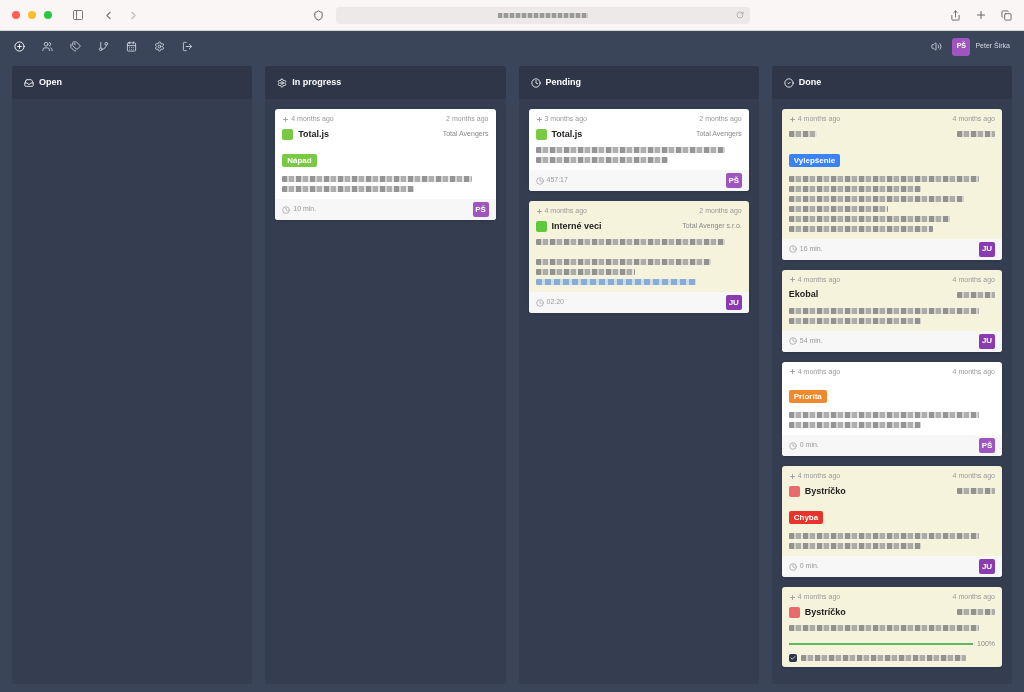 The image size is (1024, 692). Describe the element at coordinates (16, 15) in the screenshot. I see `close-window-icon` at that location.